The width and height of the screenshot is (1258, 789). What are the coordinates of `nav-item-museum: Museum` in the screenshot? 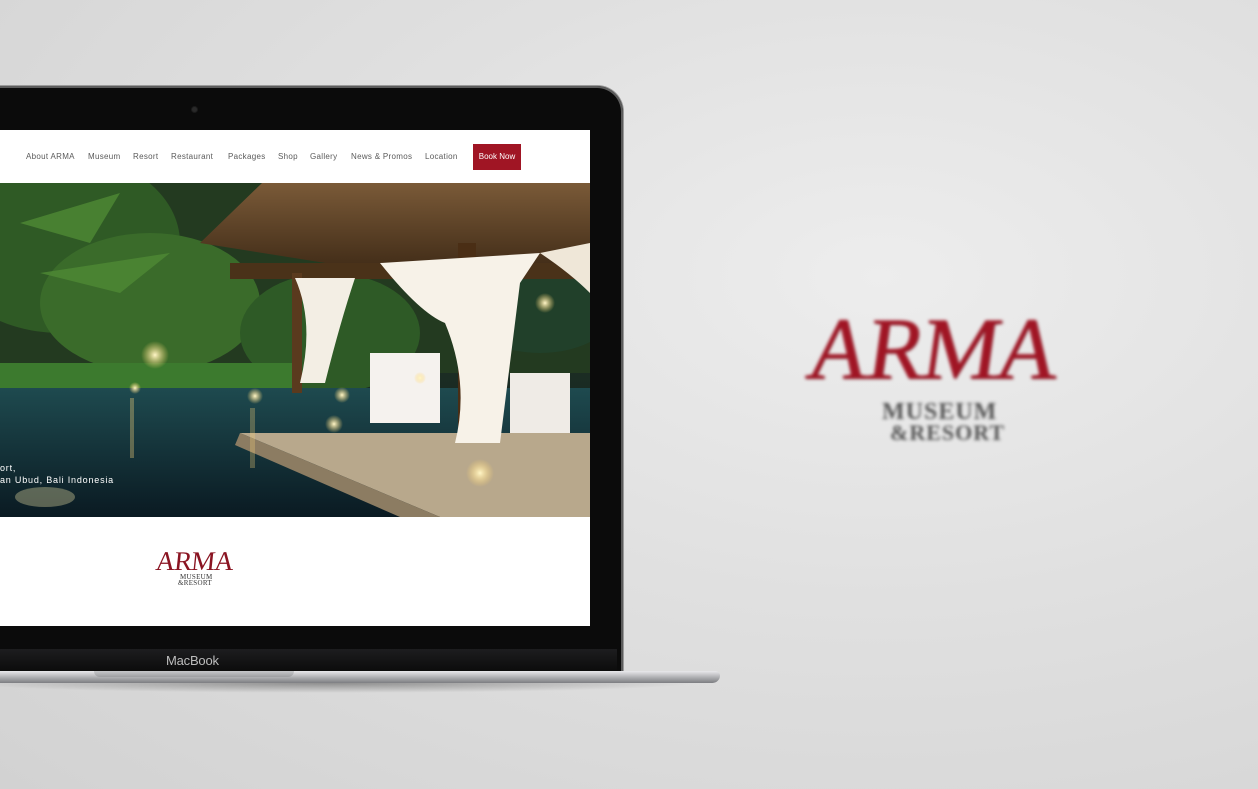 It's located at (104, 156).